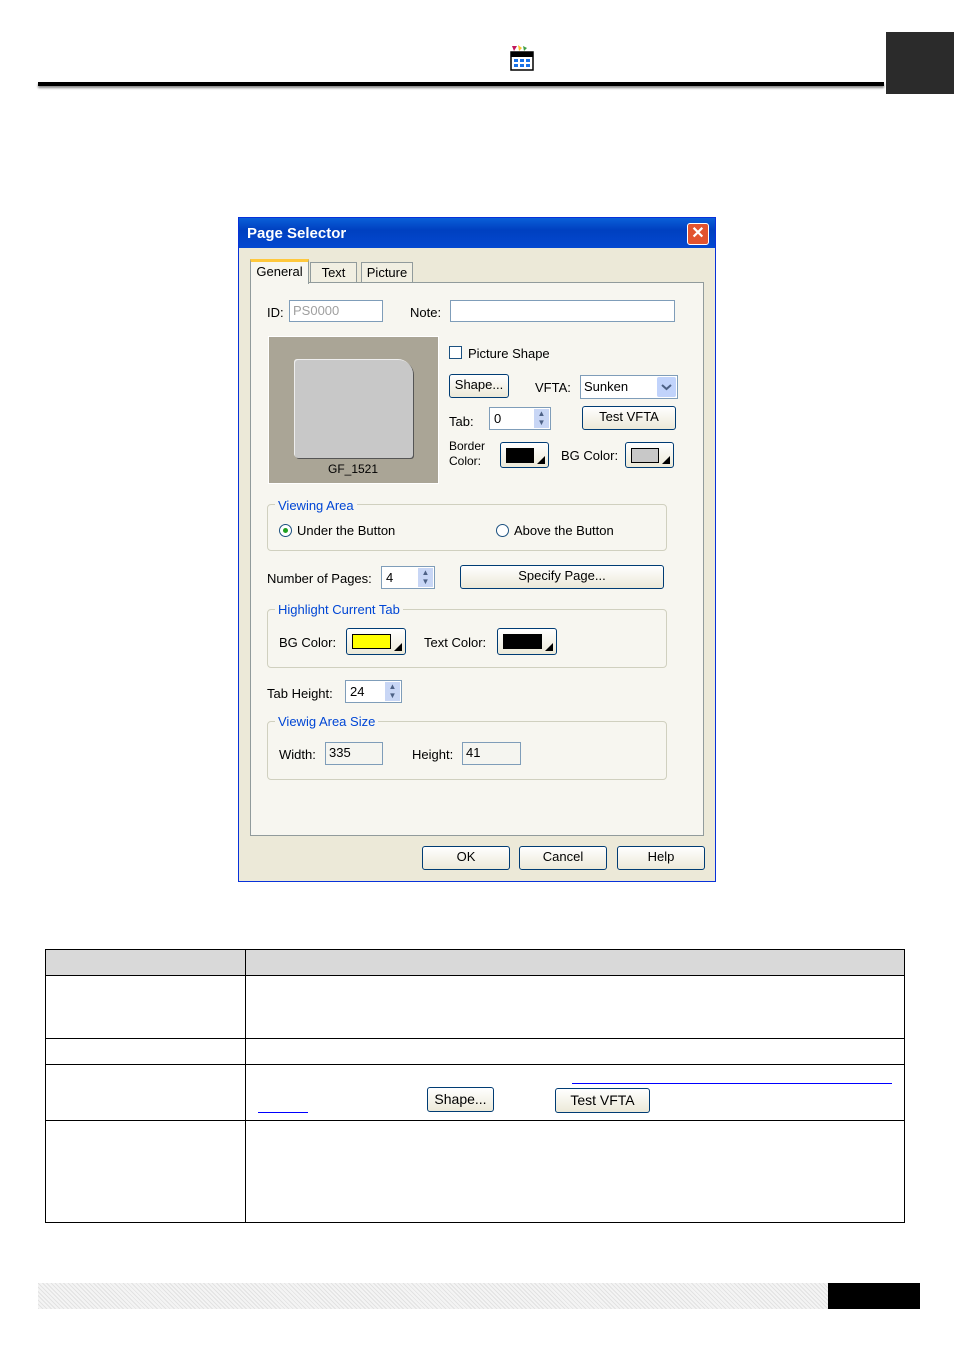 The height and width of the screenshot is (1350, 954). Describe the element at coordinates (502, 530) in the screenshot. I see `above-button-radio` at that location.